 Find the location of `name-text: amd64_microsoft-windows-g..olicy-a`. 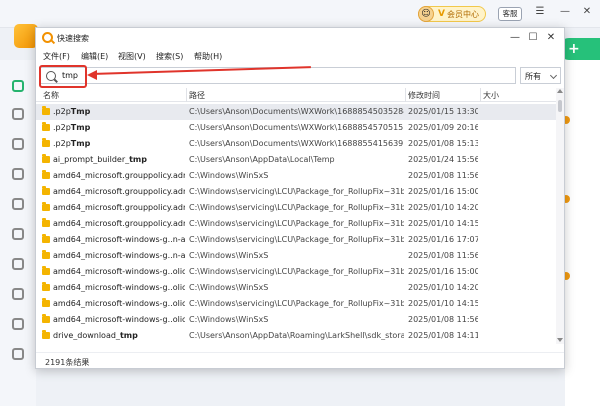

name-text: amd64_microsoft-windows-g..olicy-a is located at coordinates (119, 287).